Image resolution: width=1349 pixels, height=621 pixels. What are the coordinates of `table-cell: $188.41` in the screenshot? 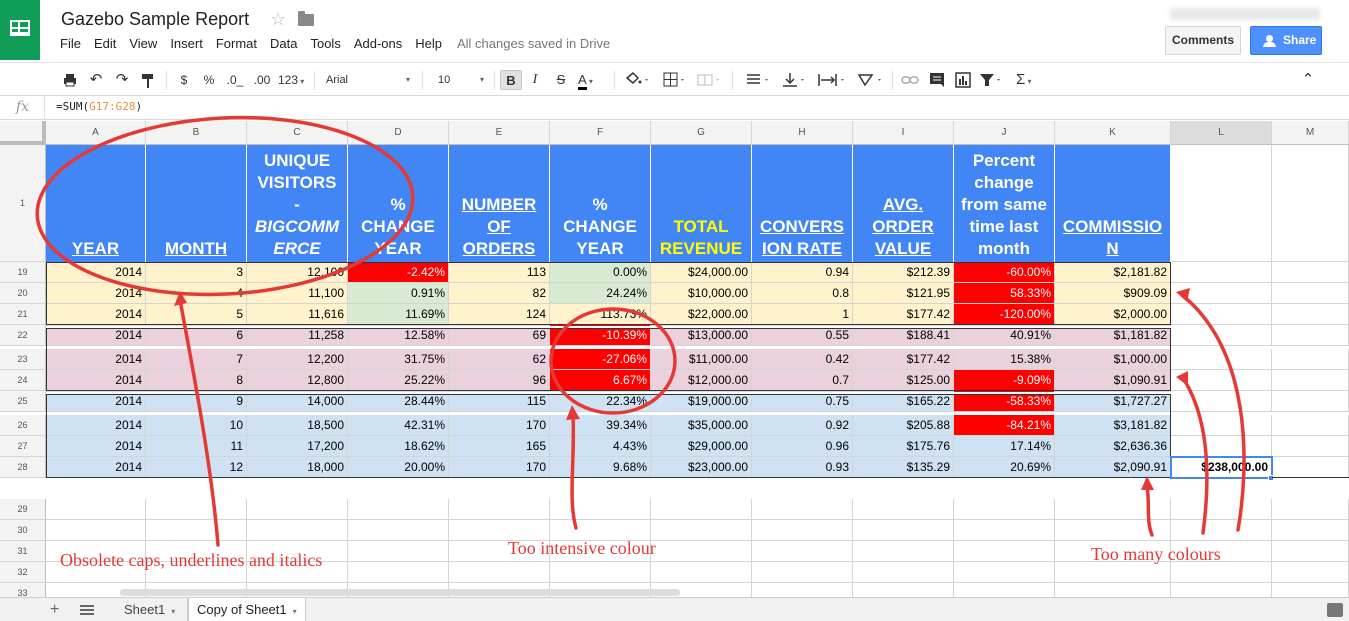 It's located at (903, 335).